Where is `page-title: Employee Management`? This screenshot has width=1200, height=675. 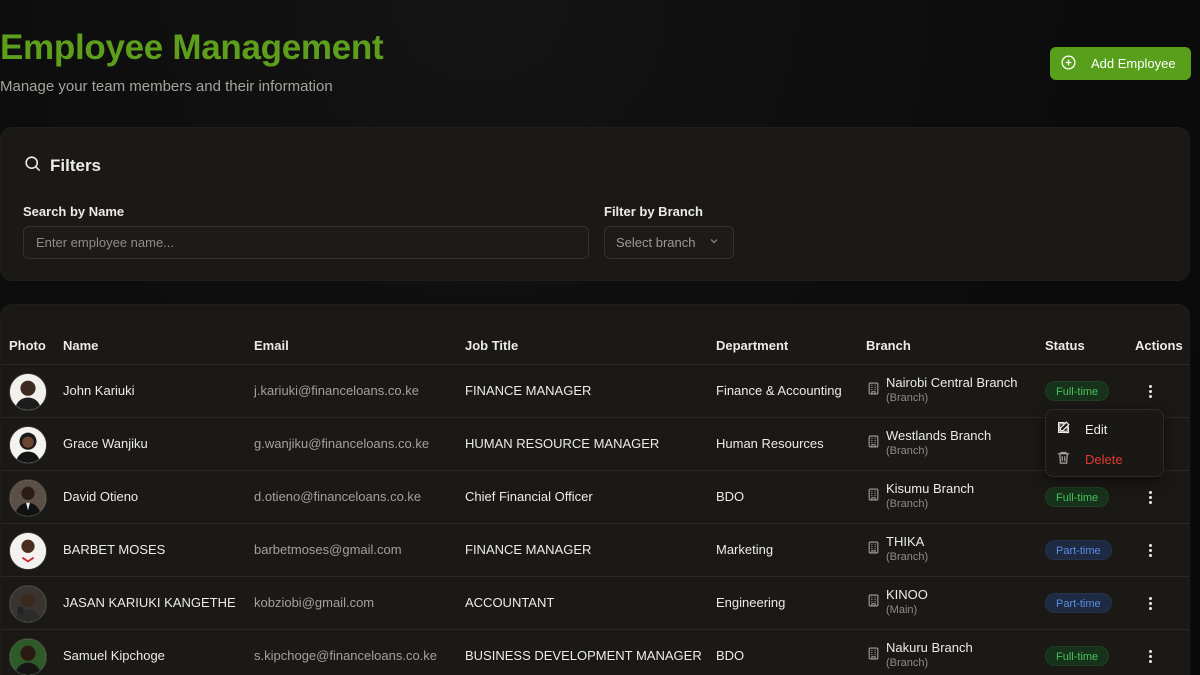
page-title: Employee Management is located at coordinates (192, 47).